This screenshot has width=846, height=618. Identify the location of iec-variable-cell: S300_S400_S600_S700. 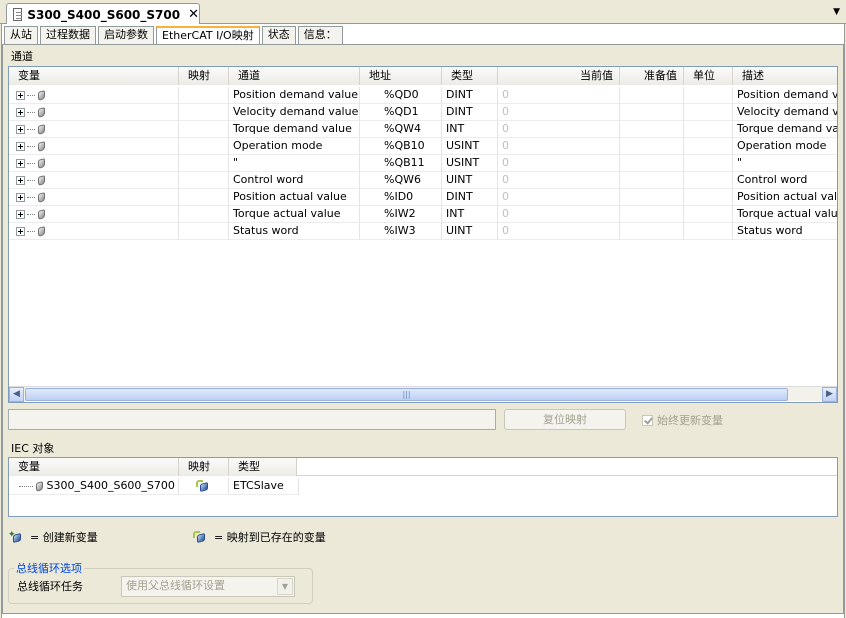
(94, 486).